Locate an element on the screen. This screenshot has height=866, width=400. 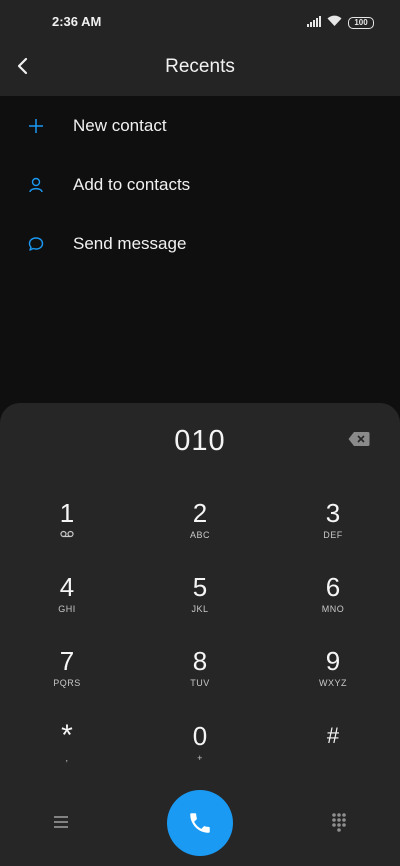
key-digit: 3 is located at coordinates (333, 513).